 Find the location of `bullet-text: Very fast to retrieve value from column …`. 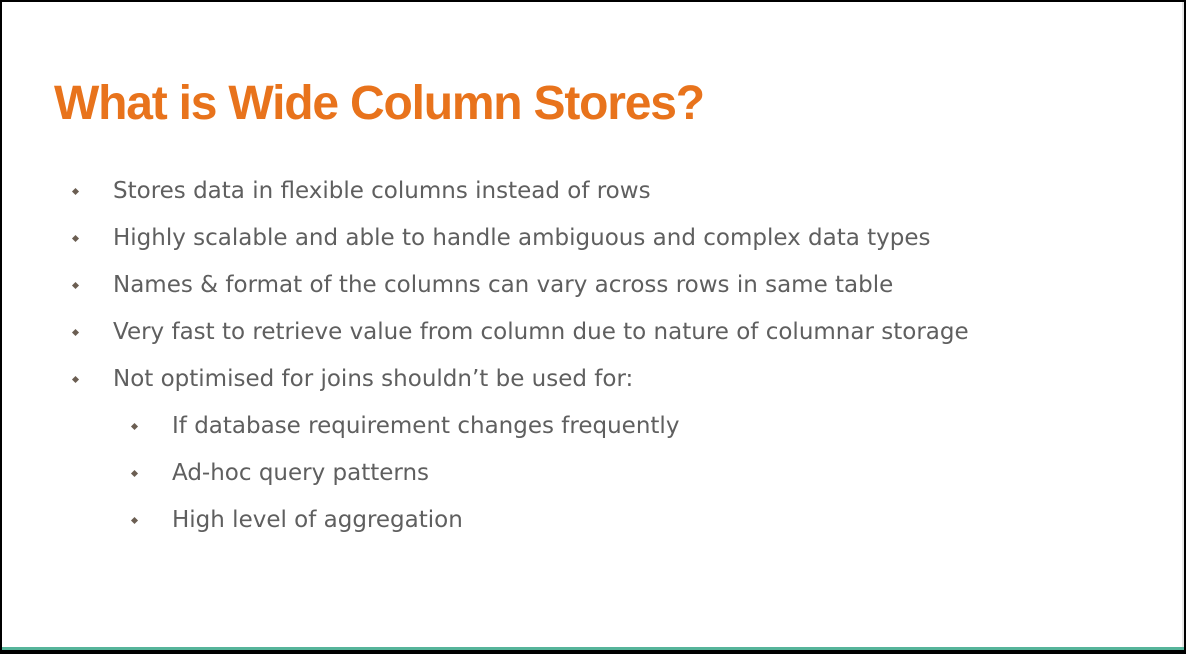

bullet-text: Very fast to retrieve value from column … is located at coordinates (541, 332).